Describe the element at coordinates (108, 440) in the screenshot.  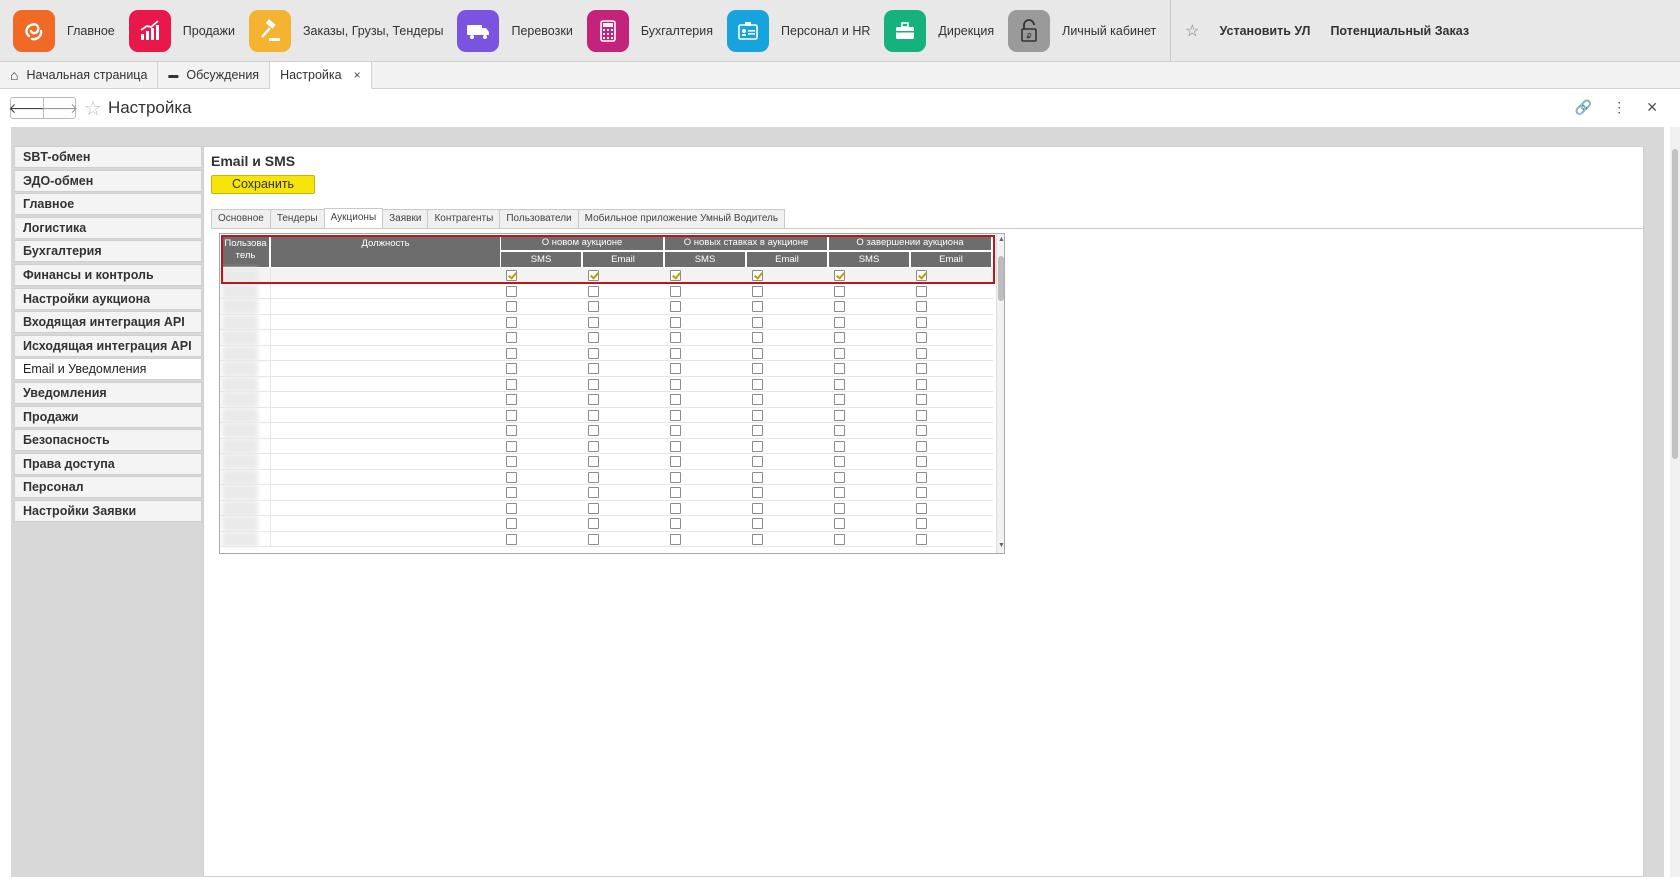
I see `sidebar-item: Безопасность` at that location.